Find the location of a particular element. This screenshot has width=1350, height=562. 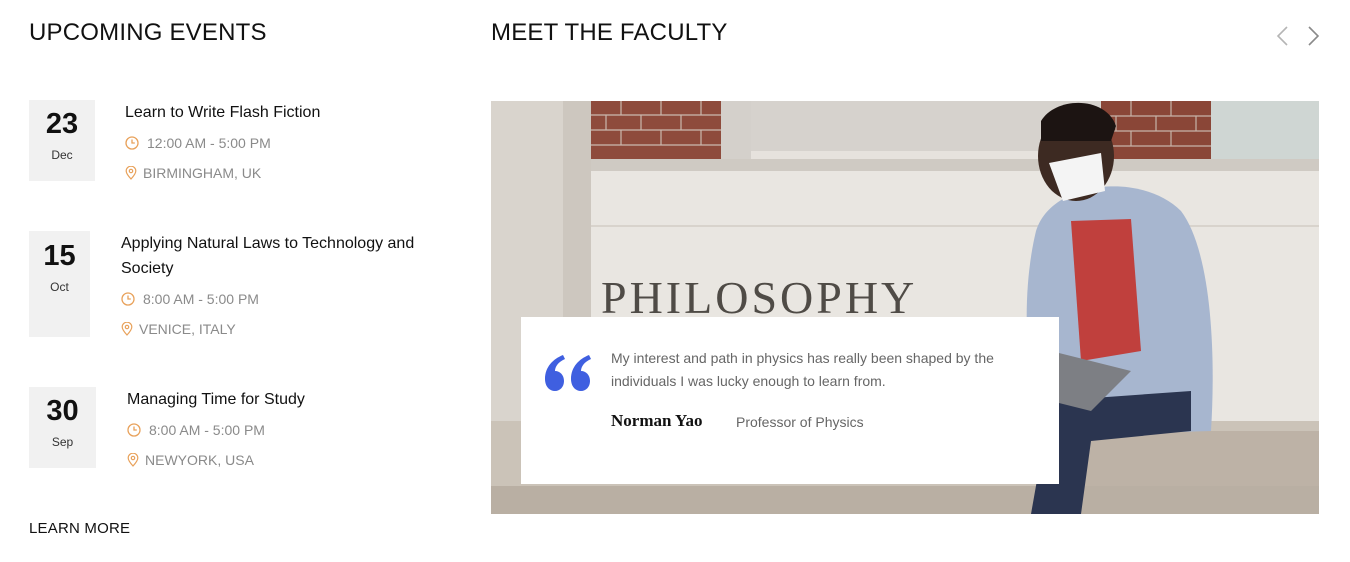

event-time: 12:00 AM - 5:00 PM is located at coordinates (222, 142).